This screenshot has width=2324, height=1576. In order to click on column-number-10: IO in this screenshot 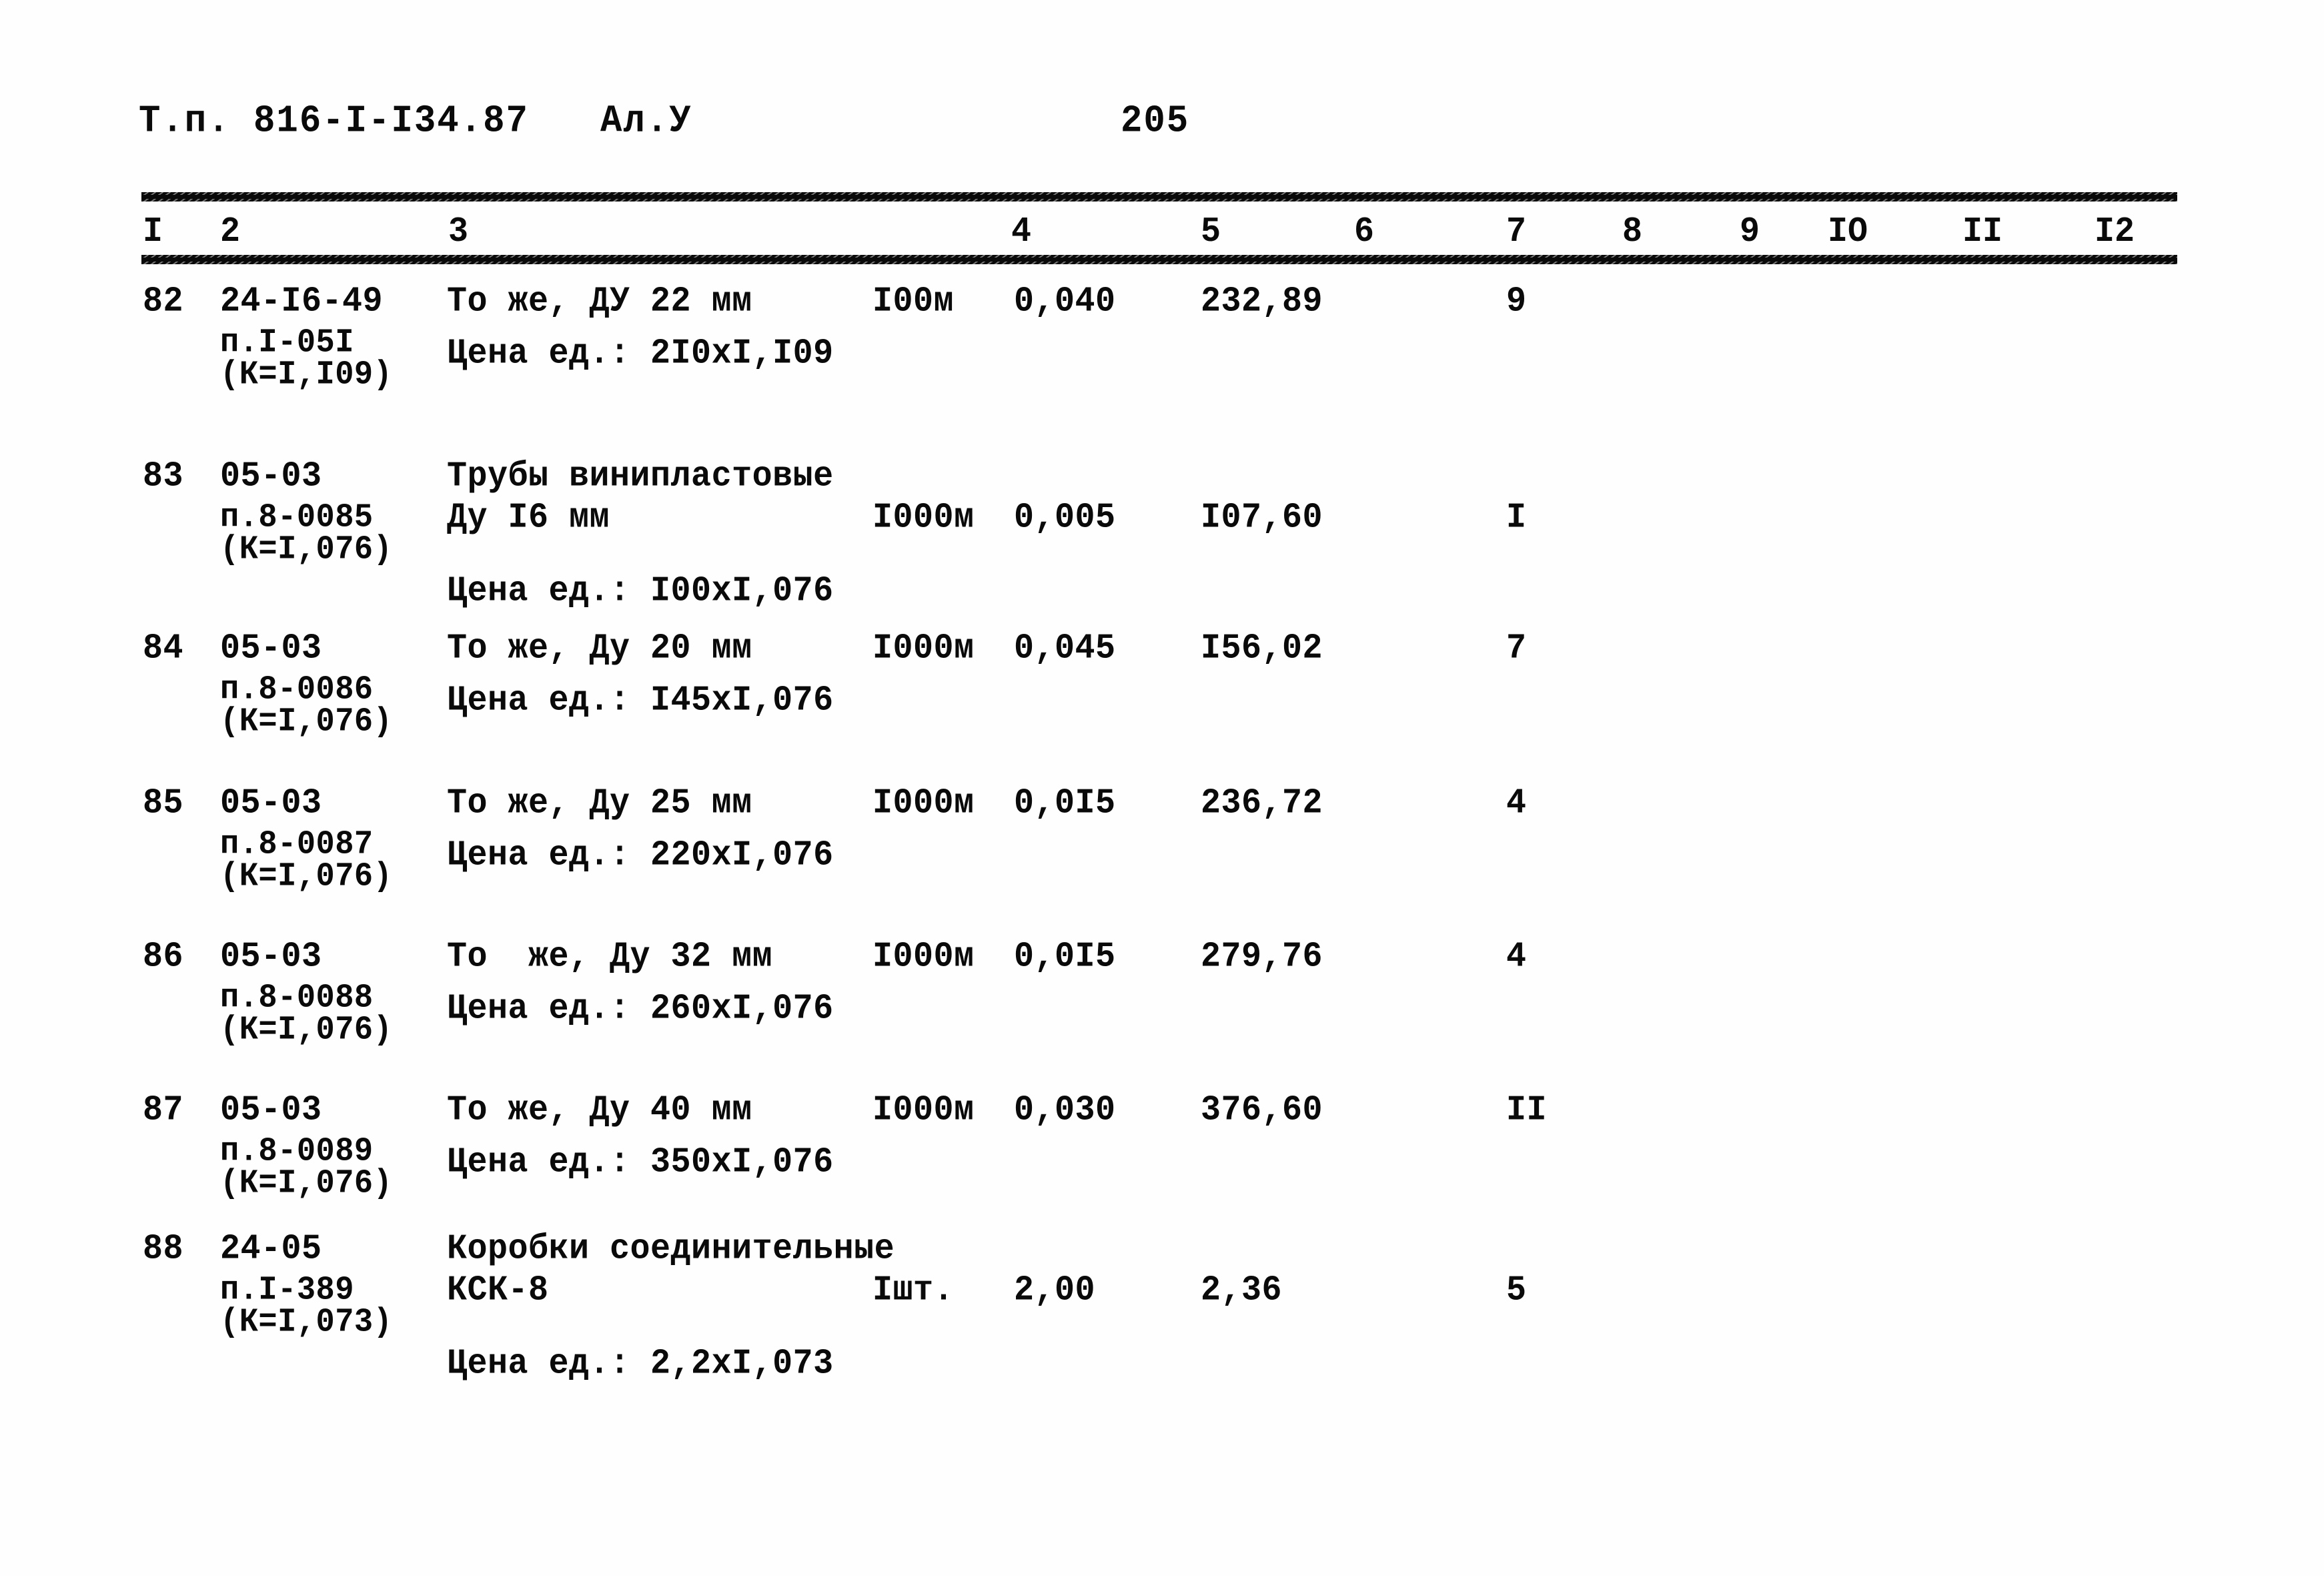, I will do `click(1848, 232)`.